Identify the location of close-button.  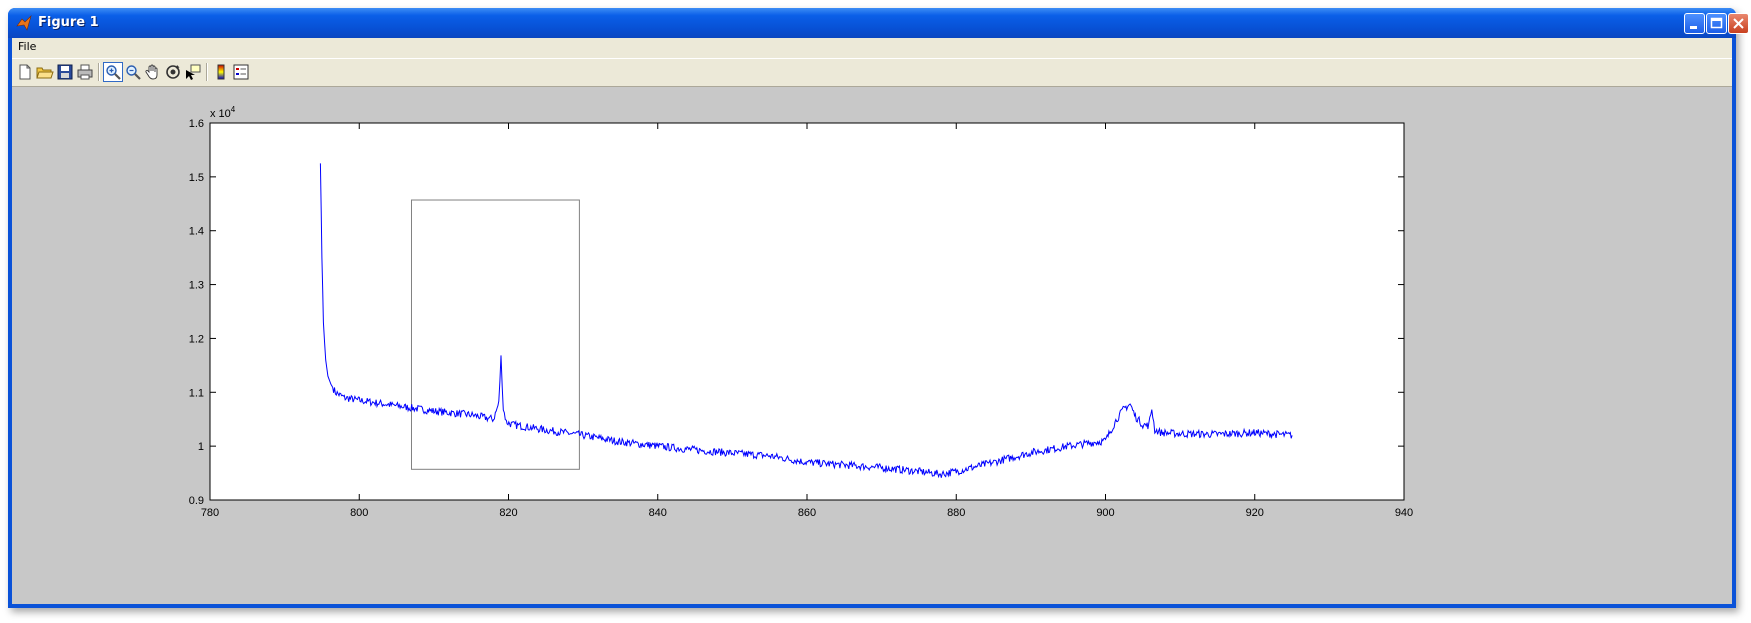
(1738, 23).